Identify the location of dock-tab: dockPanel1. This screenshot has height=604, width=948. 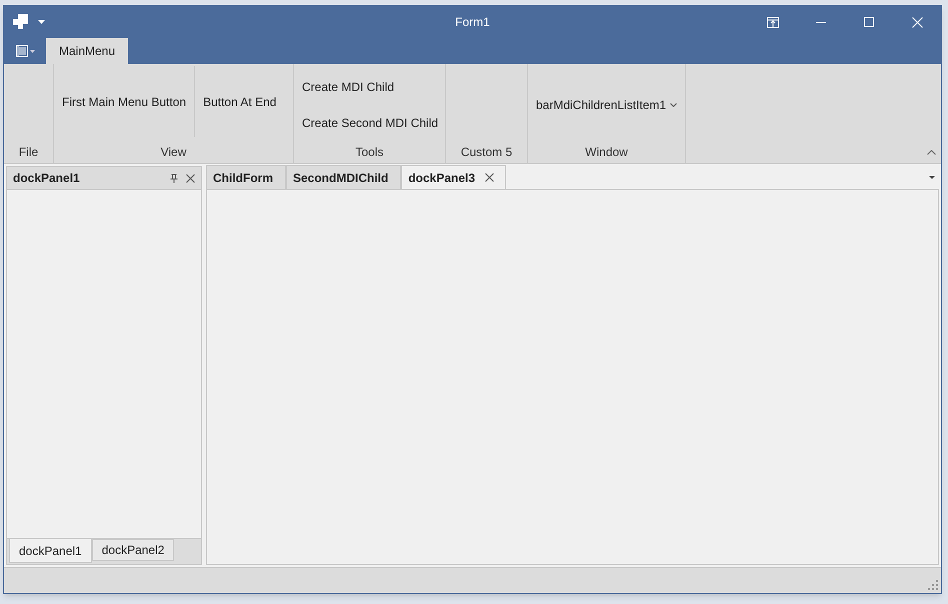
(50, 551).